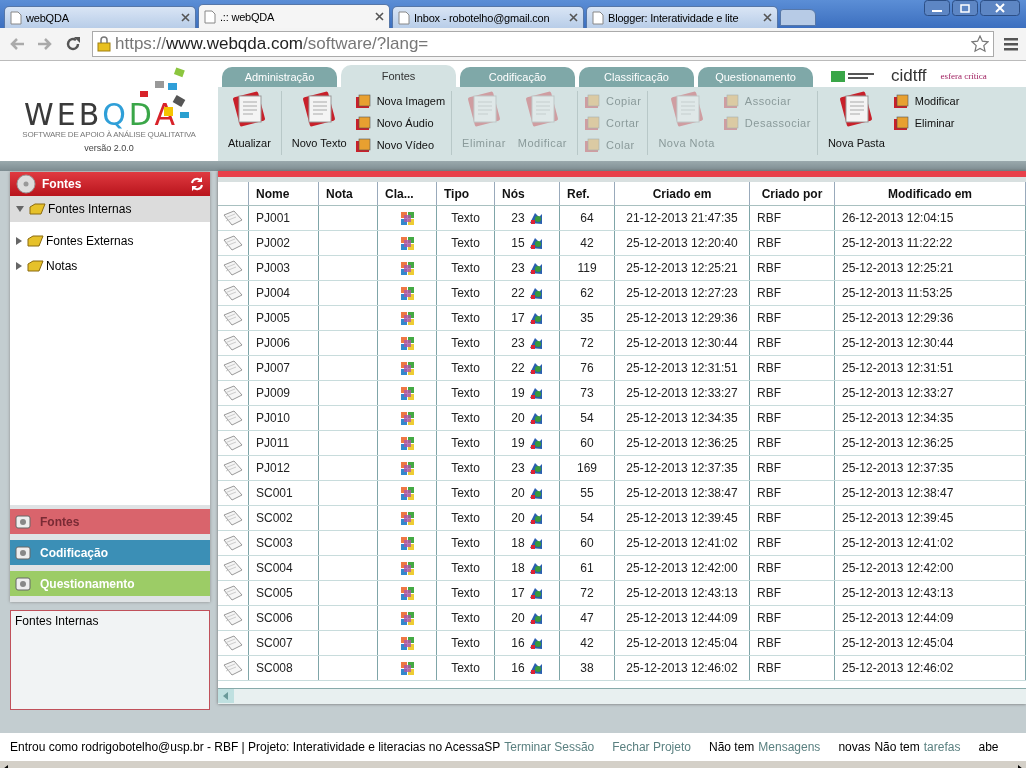 This screenshot has height=768, width=1026. What do you see at coordinates (73, 44) in the screenshot?
I see `reload-icon` at bounding box center [73, 44].